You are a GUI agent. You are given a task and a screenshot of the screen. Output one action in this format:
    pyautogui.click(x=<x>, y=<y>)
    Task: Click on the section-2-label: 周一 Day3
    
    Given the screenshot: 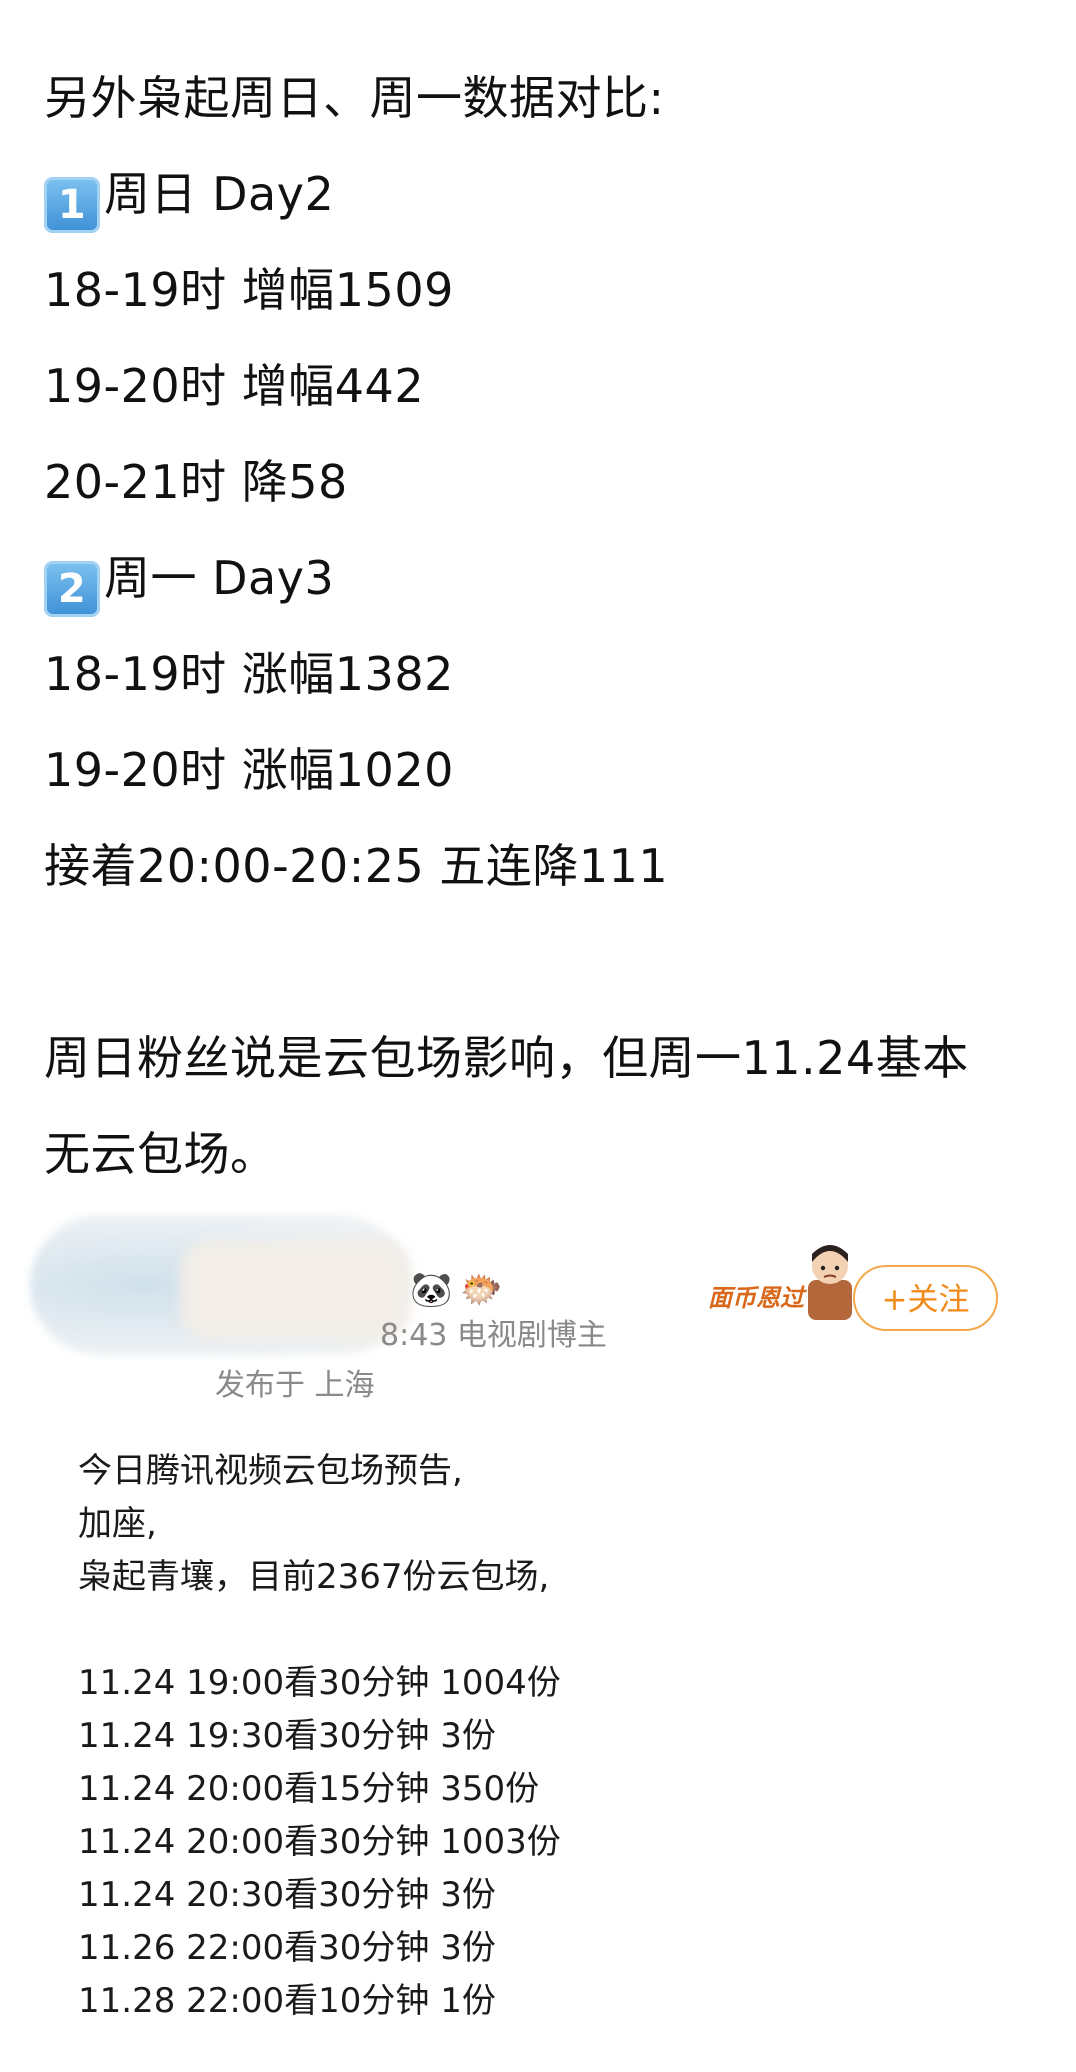 What is the action you would take?
    pyautogui.click(x=219, y=578)
    